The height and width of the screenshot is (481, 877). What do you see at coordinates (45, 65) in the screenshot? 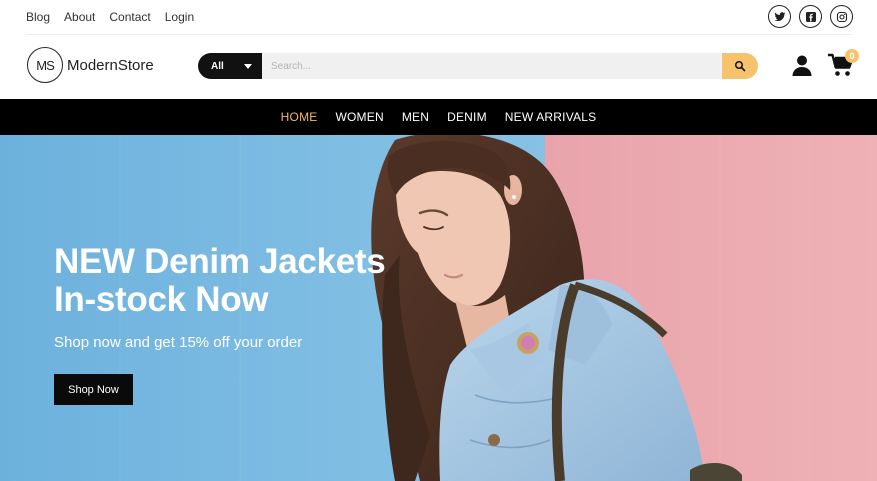
I see `logo-mark: MS` at bounding box center [45, 65].